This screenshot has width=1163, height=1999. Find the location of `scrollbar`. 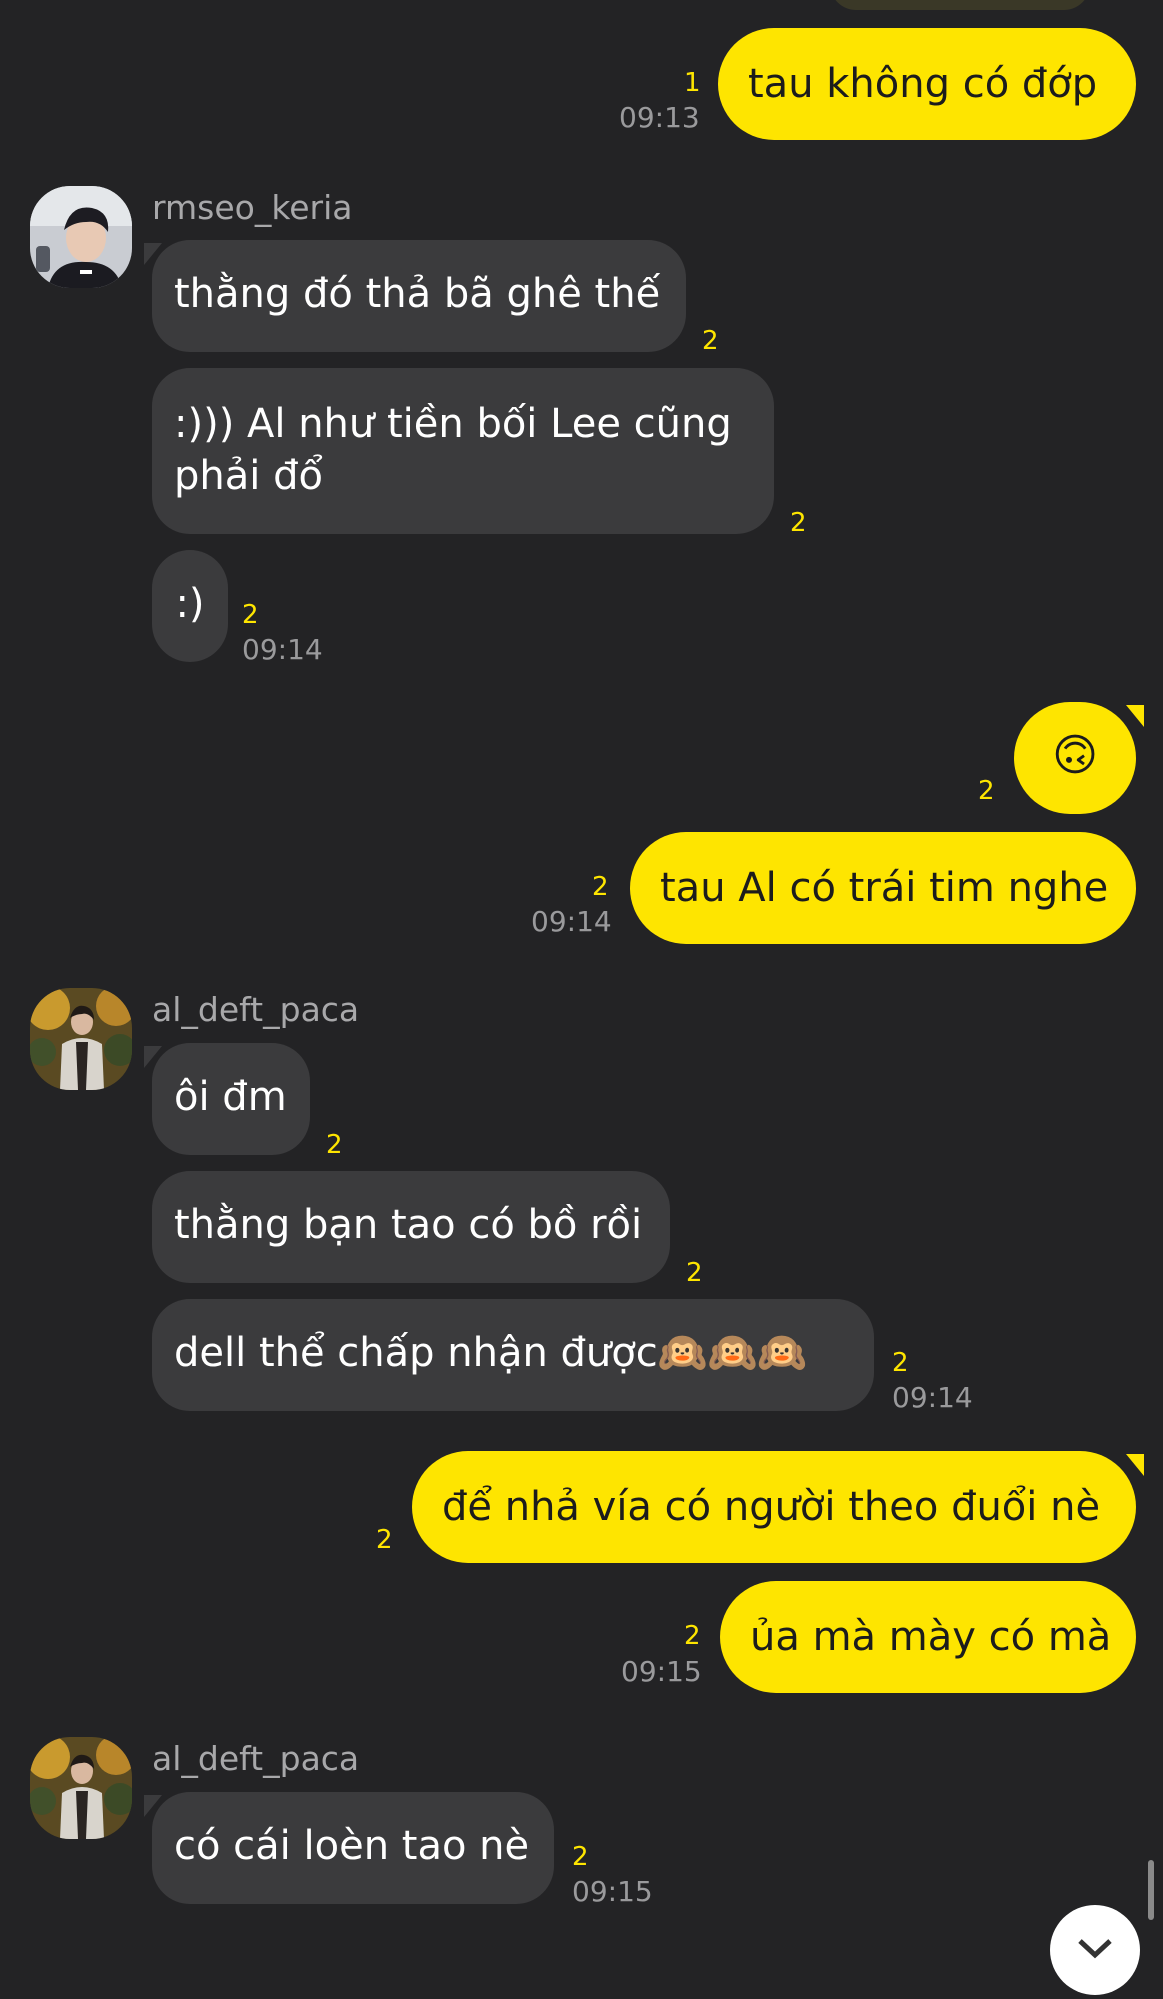

scrollbar is located at coordinates (1151, 1890).